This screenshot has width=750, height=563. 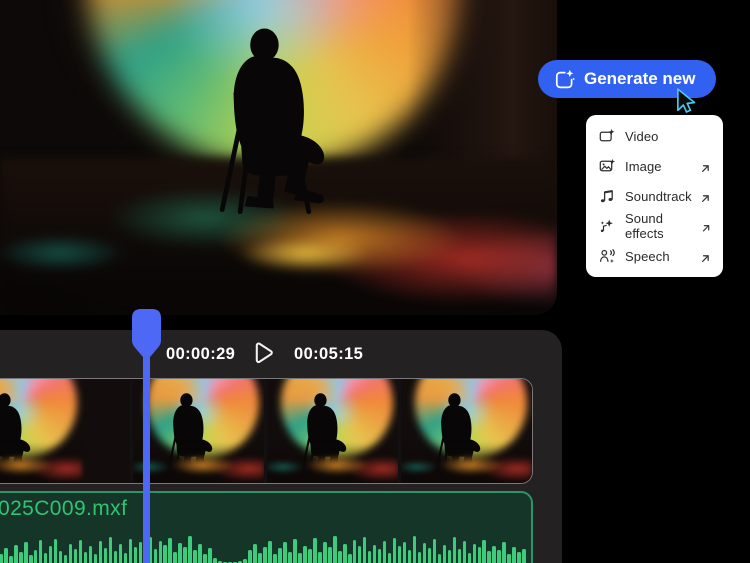 I want to click on menu-item-label: Sound effects, so click(x=644, y=226).